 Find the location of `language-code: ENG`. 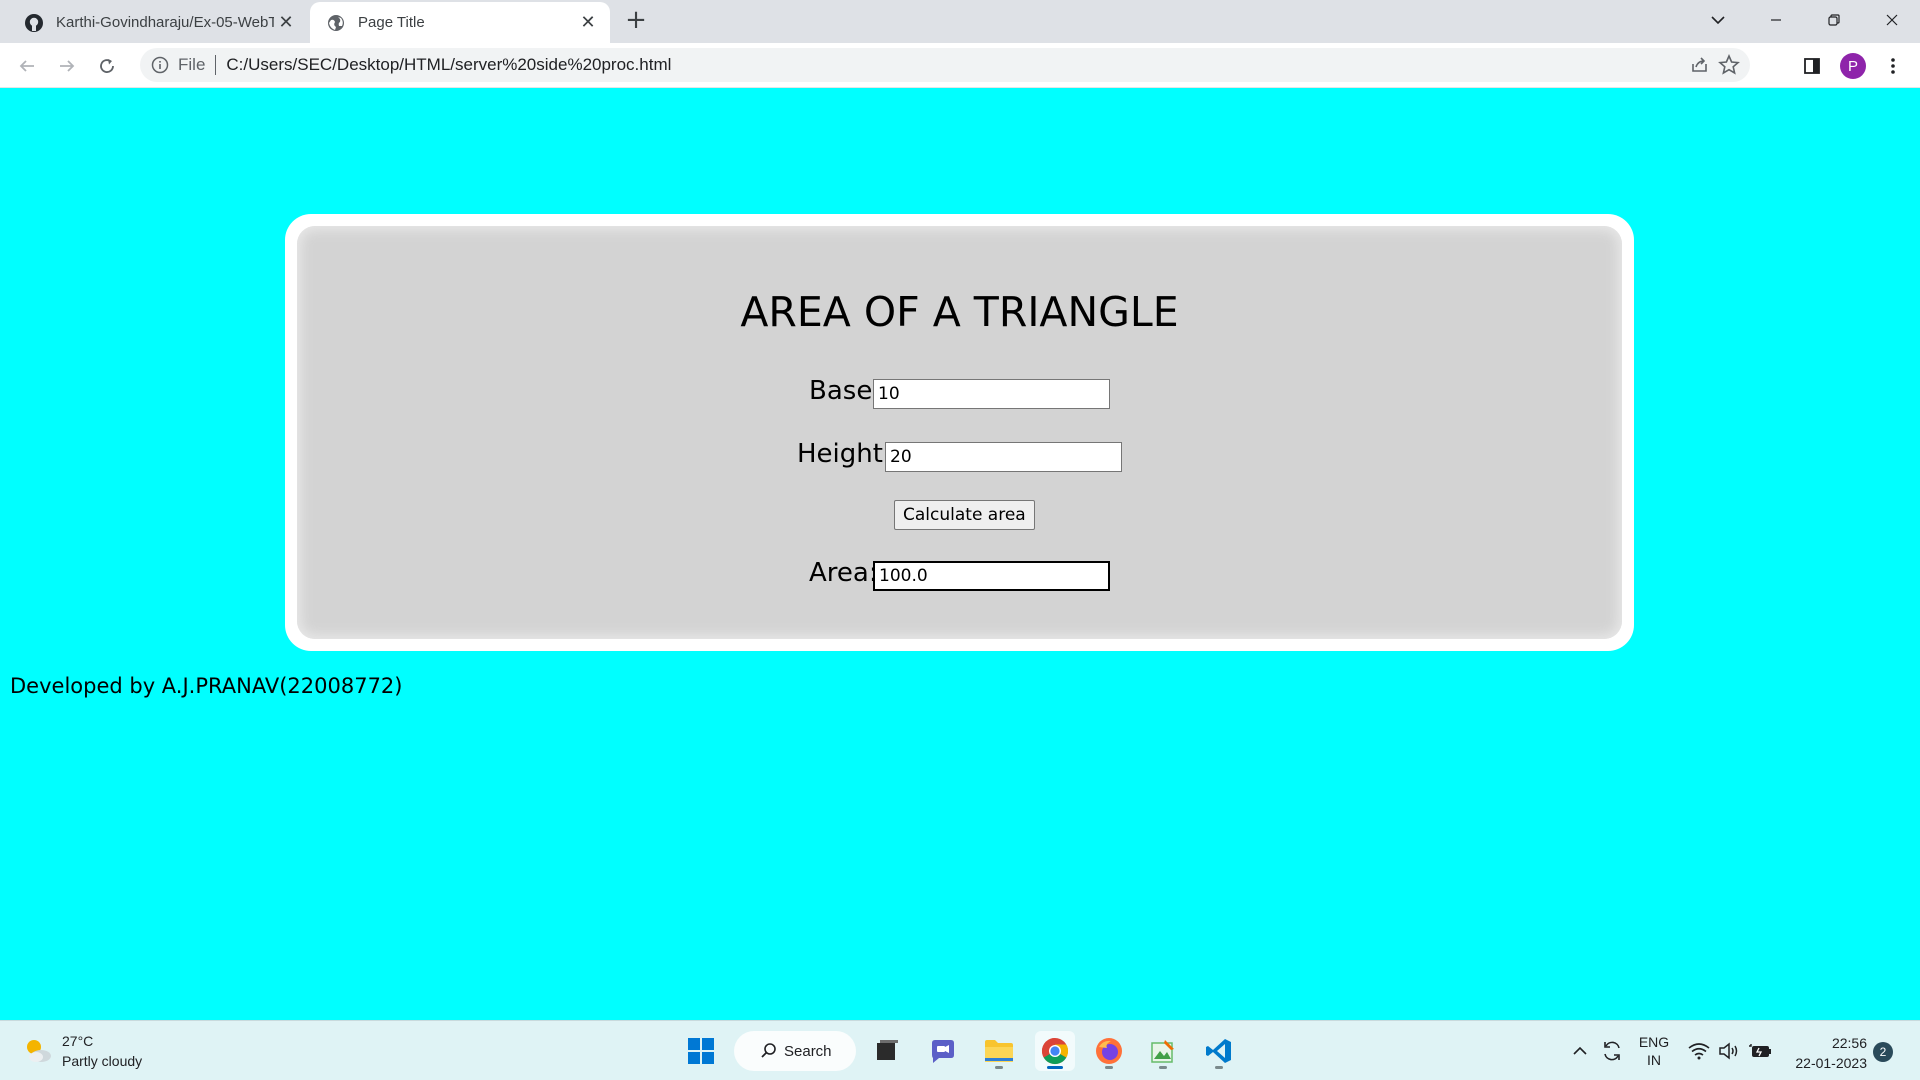

language-code: ENG is located at coordinates (1654, 1042).